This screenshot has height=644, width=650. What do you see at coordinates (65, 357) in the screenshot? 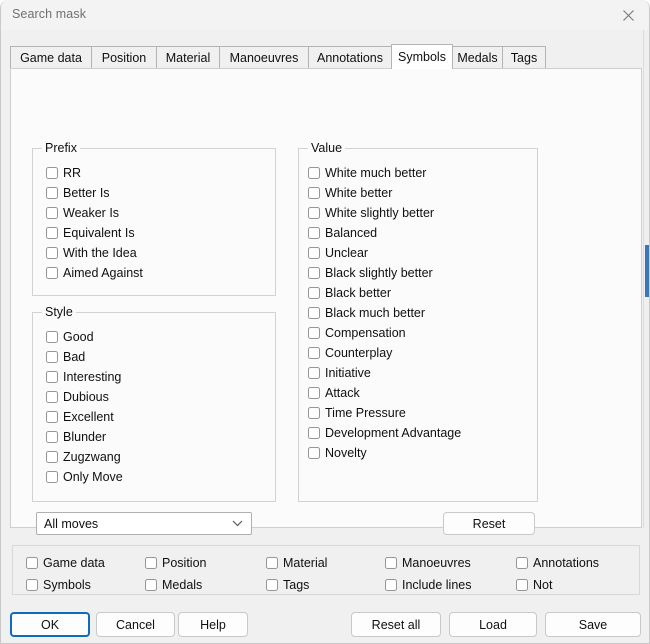
I see `style-checkbox-bad: Bad` at bounding box center [65, 357].